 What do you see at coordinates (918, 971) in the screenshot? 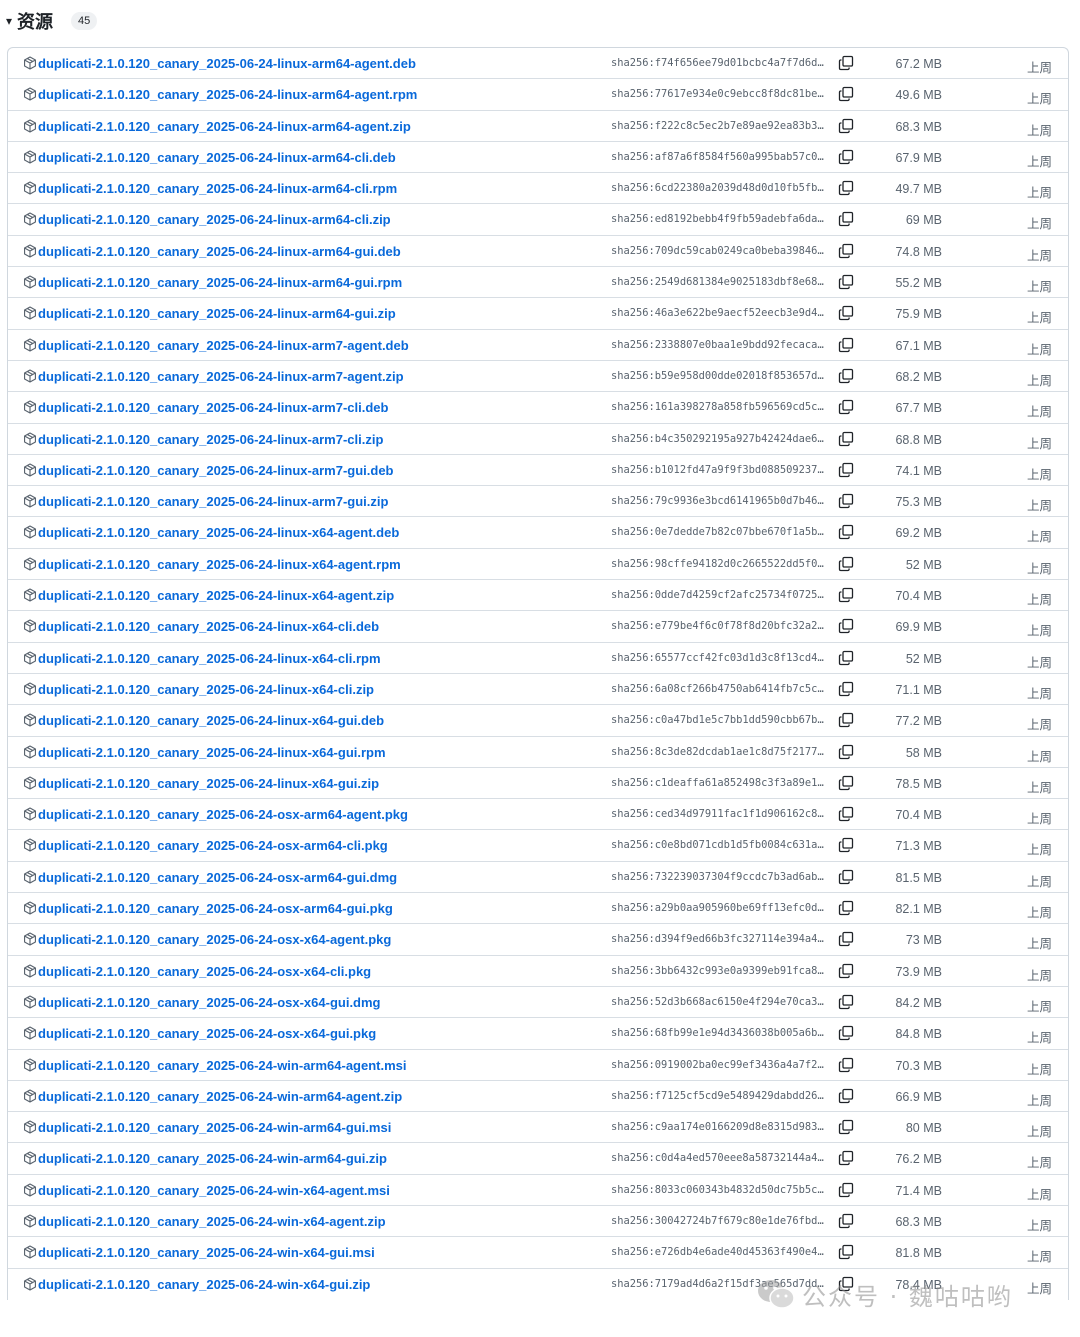
I see `asset-size: 73.9 MB` at bounding box center [918, 971].